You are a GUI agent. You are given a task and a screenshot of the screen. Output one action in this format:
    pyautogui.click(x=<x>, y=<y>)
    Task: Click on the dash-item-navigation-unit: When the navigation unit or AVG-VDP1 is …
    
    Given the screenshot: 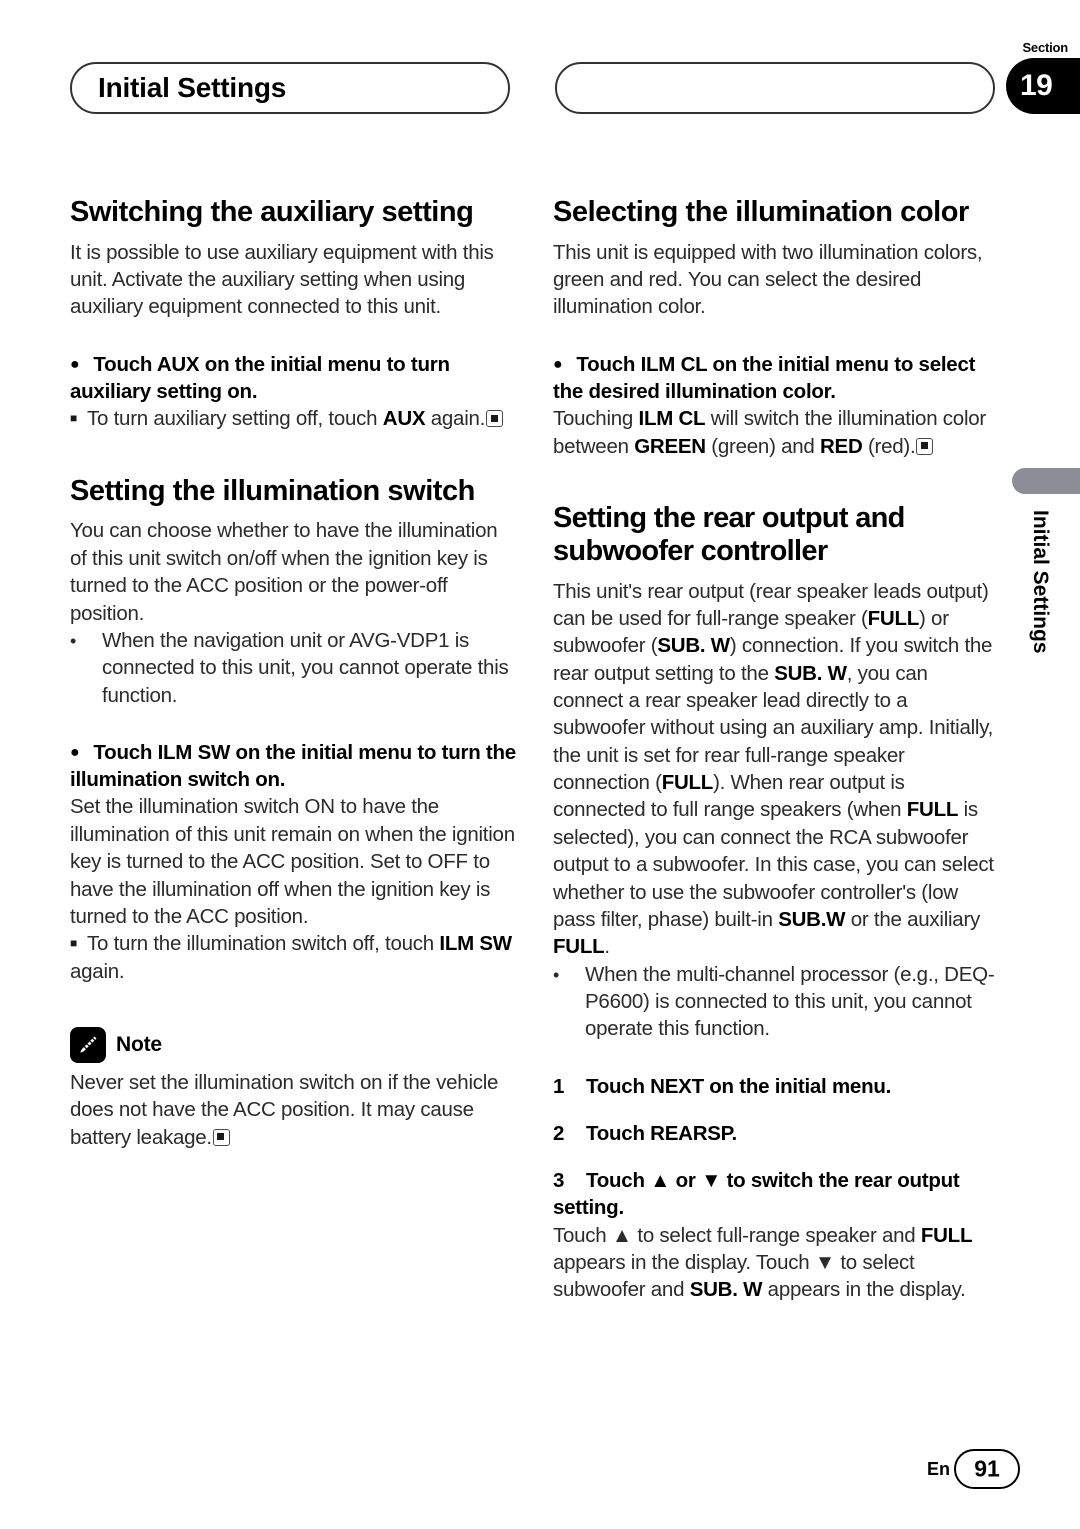 What is the action you would take?
    pyautogui.click(x=294, y=668)
    